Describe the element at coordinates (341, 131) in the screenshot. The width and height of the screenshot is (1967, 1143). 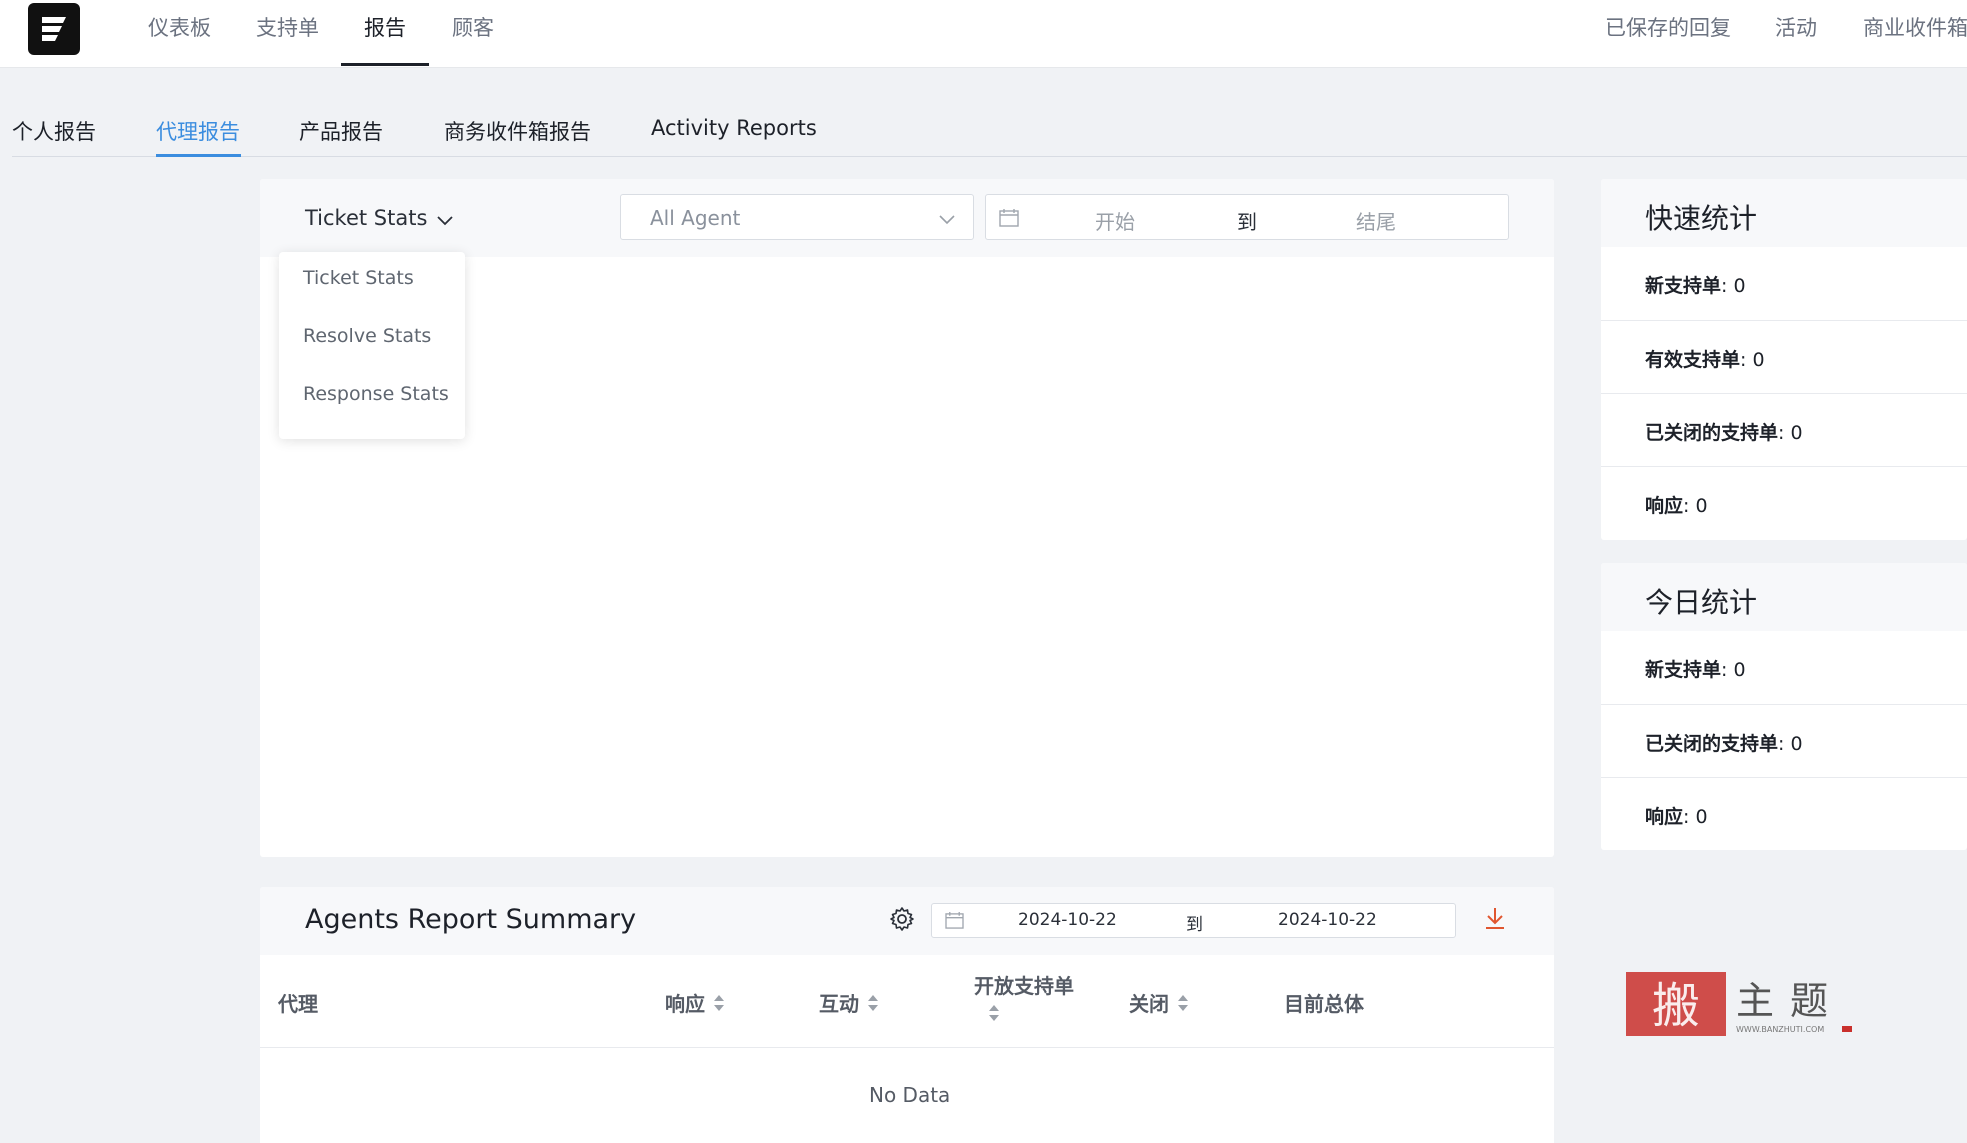
I see `tab-product-reports: 产品报告` at that location.